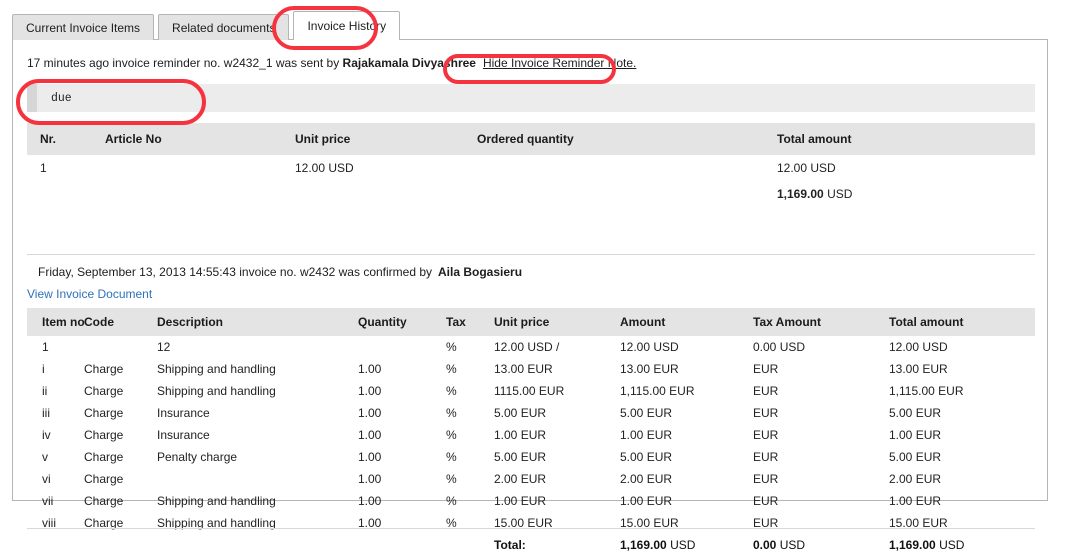 The height and width of the screenshot is (556, 1068). Describe the element at coordinates (125, 63) in the screenshot. I see `reminder-prefix: 17 minutes ago invoice reminder no.` at that location.